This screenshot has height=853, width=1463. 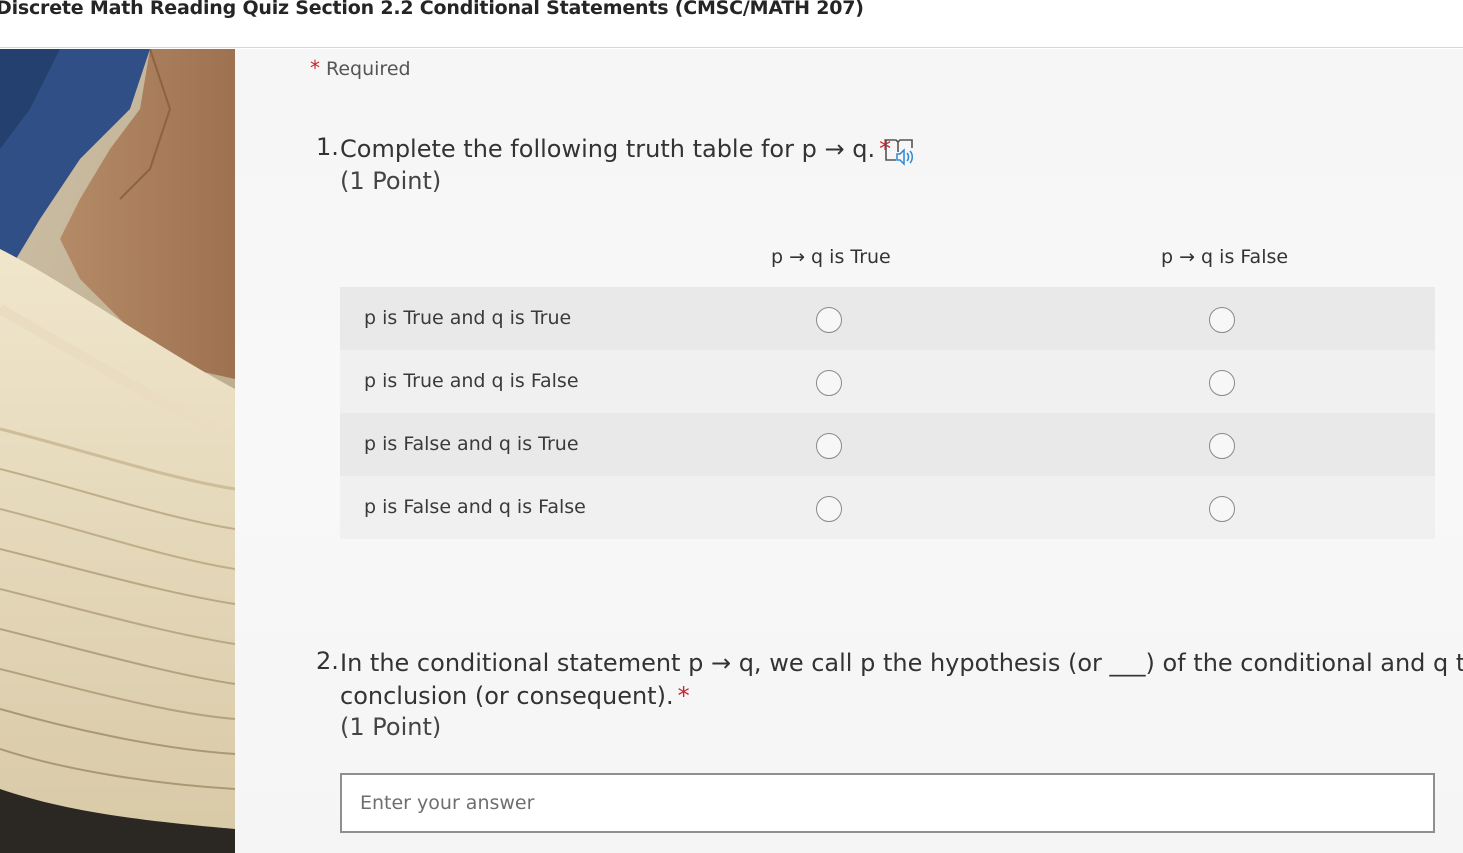 I want to click on matrix-row-label: p is False and q is True, so click(x=471, y=444).